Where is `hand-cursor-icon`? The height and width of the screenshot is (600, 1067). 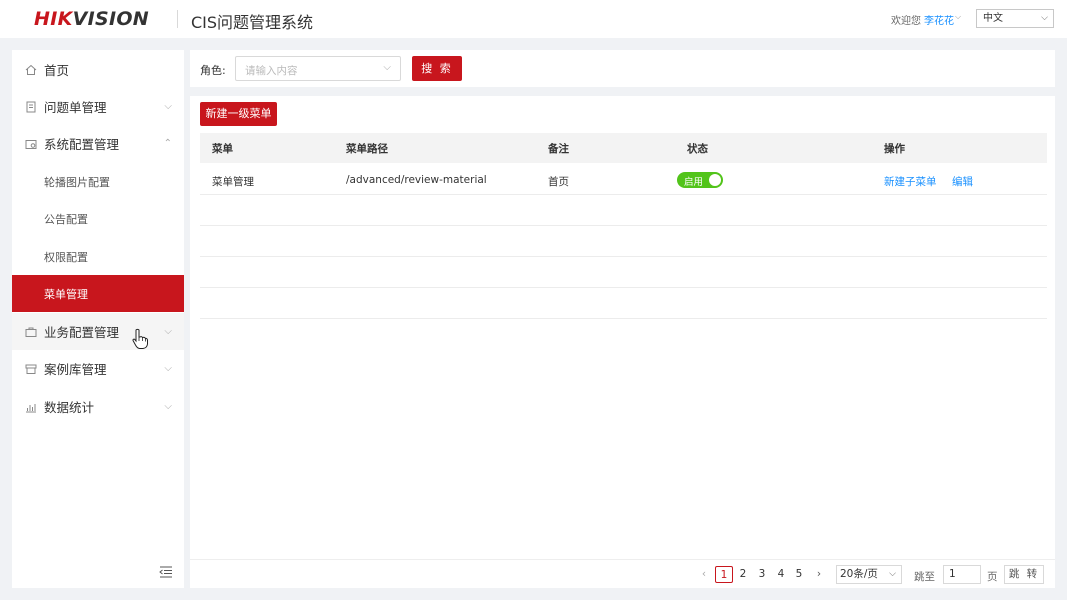
hand-cursor-icon is located at coordinates (140, 339).